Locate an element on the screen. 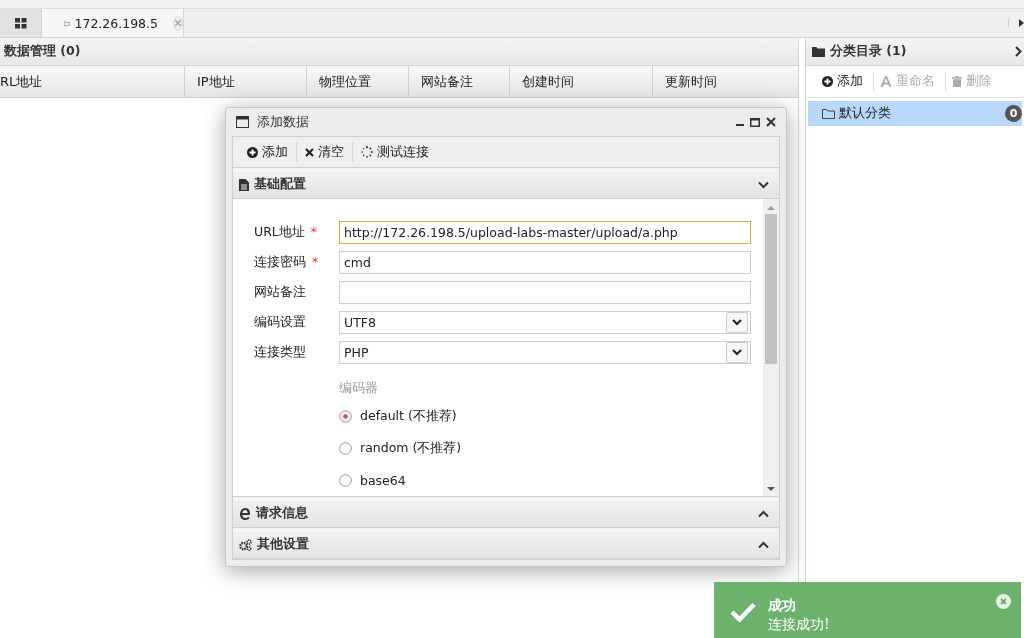 This screenshot has width=1024, height=638. input-field is located at coordinates (545, 292).